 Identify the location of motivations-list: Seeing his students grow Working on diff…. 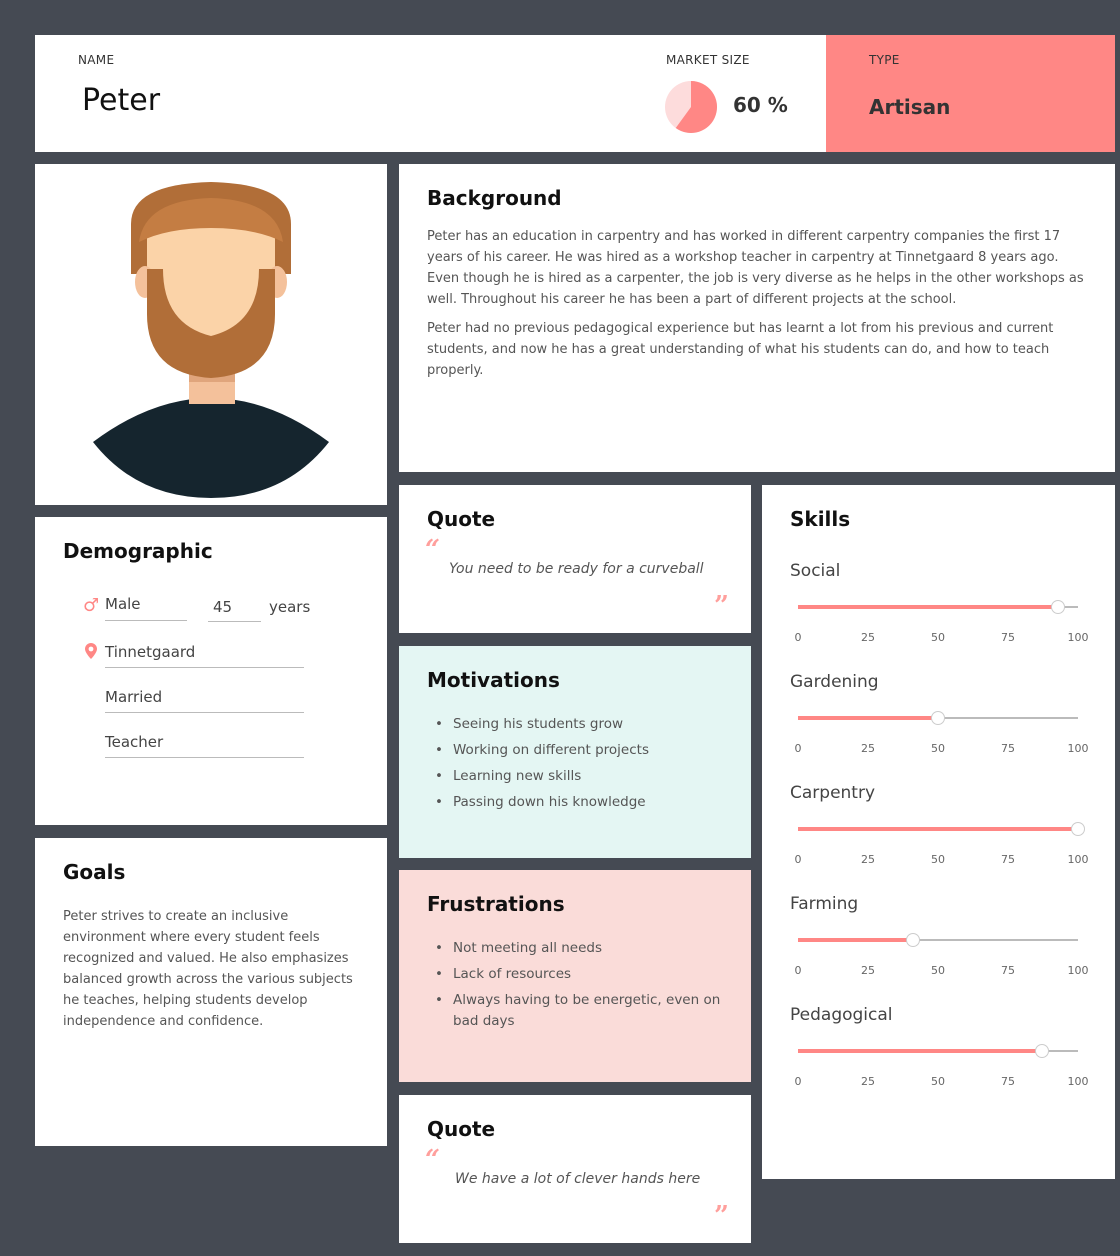
(575, 763).